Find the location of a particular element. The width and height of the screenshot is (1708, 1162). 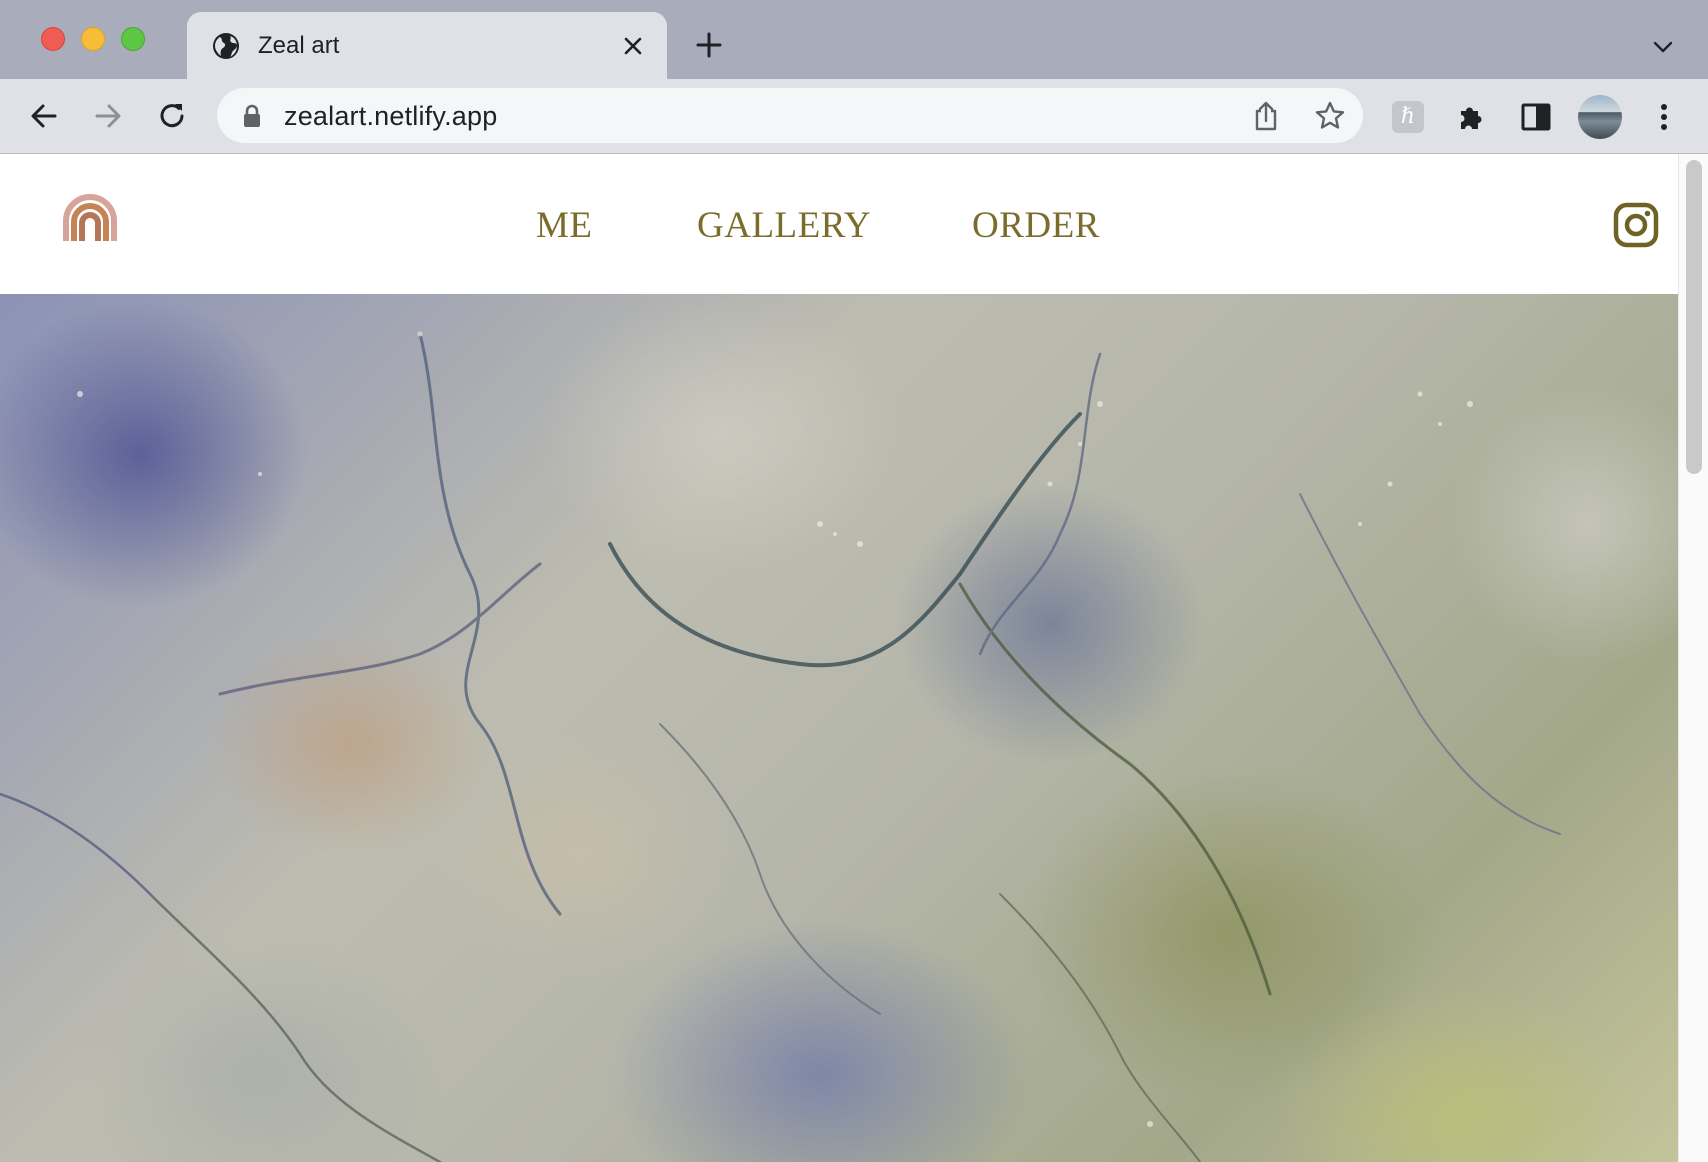

url-text: zealart.netlify.app is located at coordinates (390, 116).